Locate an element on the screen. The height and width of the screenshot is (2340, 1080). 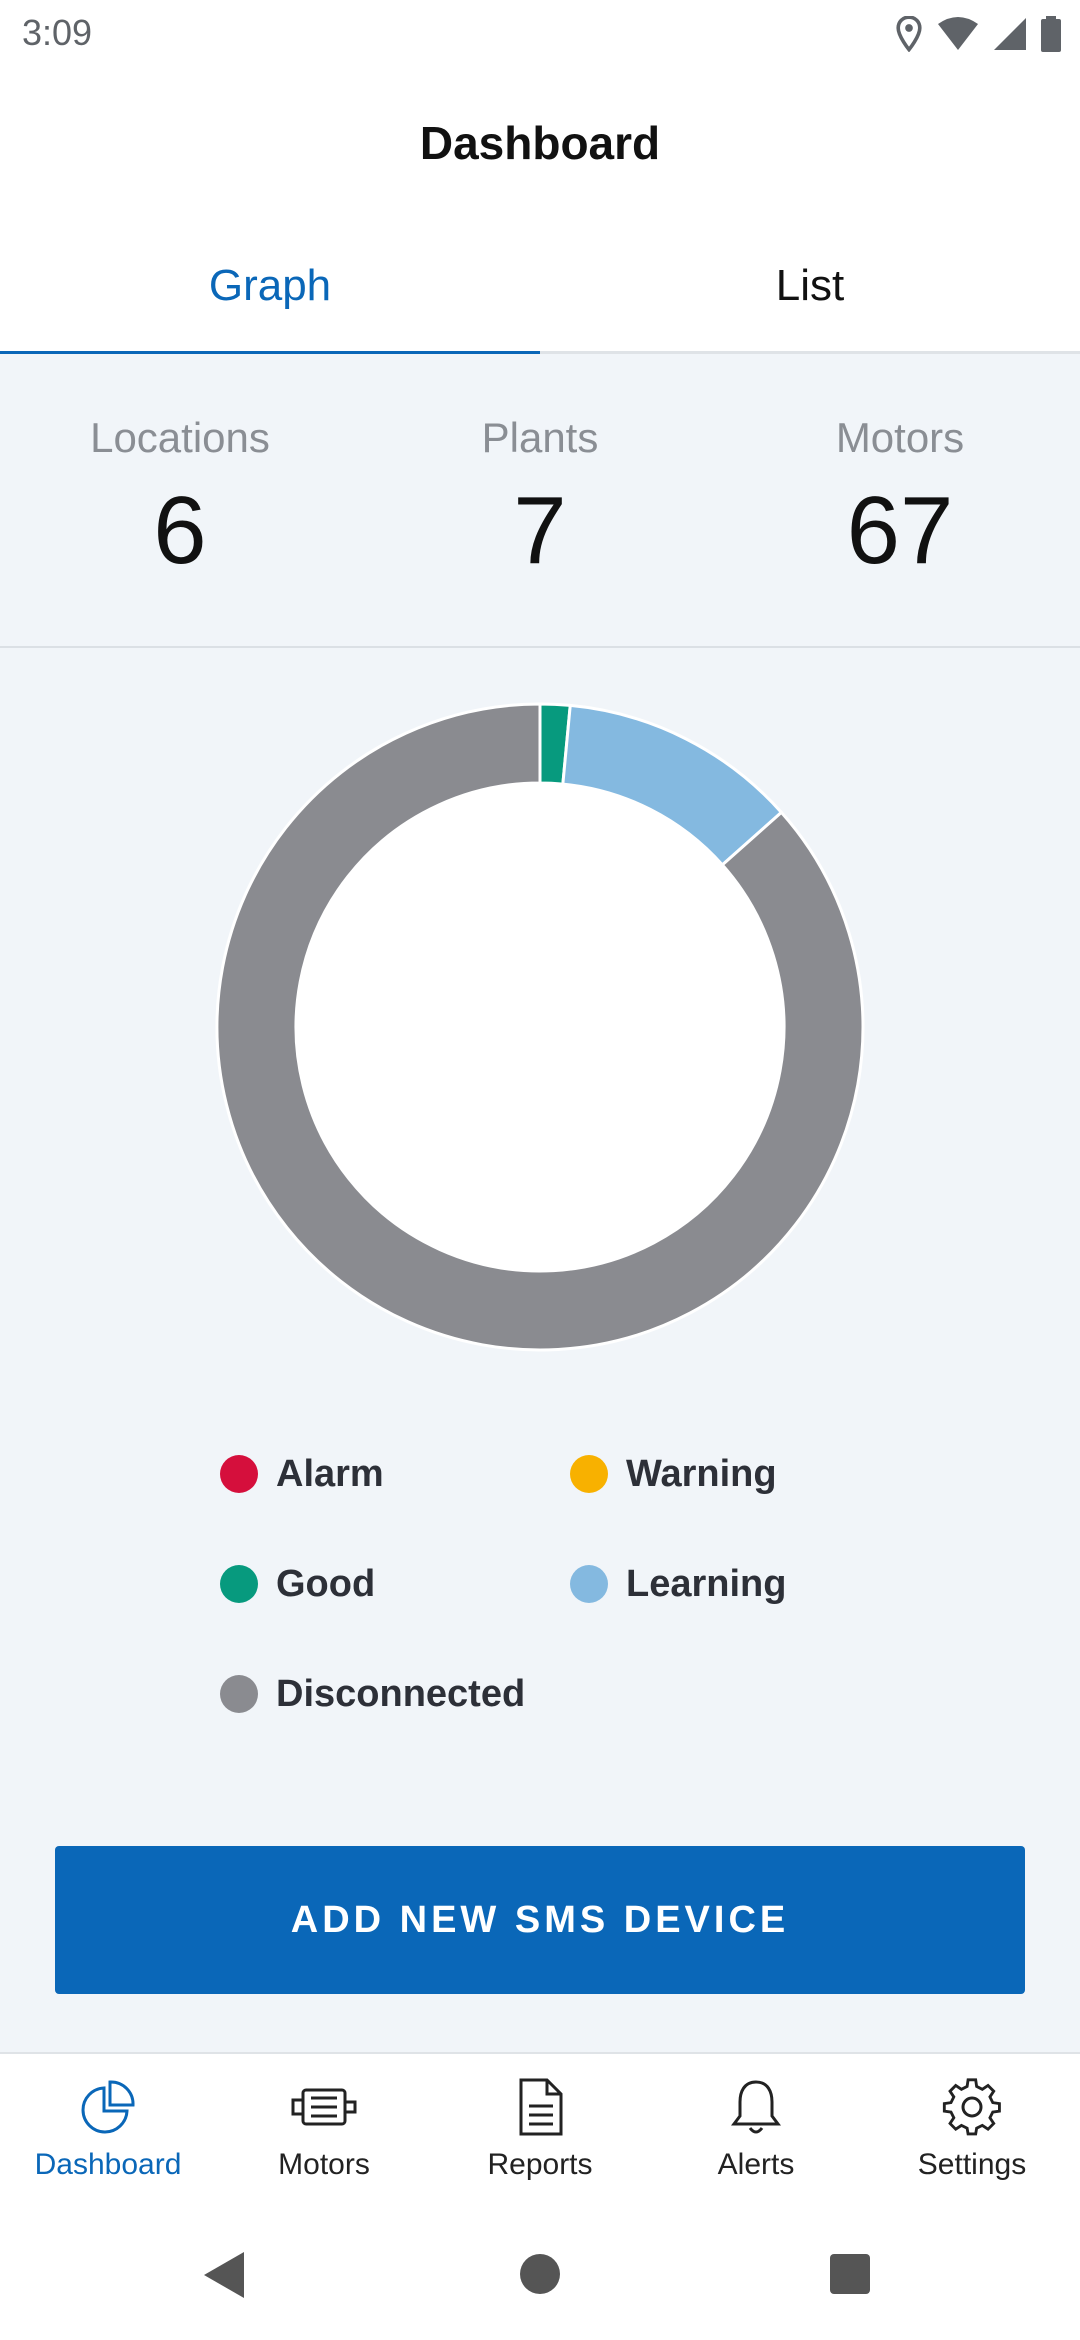
stat-locations-value: 6 is located at coordinates (180, 530).